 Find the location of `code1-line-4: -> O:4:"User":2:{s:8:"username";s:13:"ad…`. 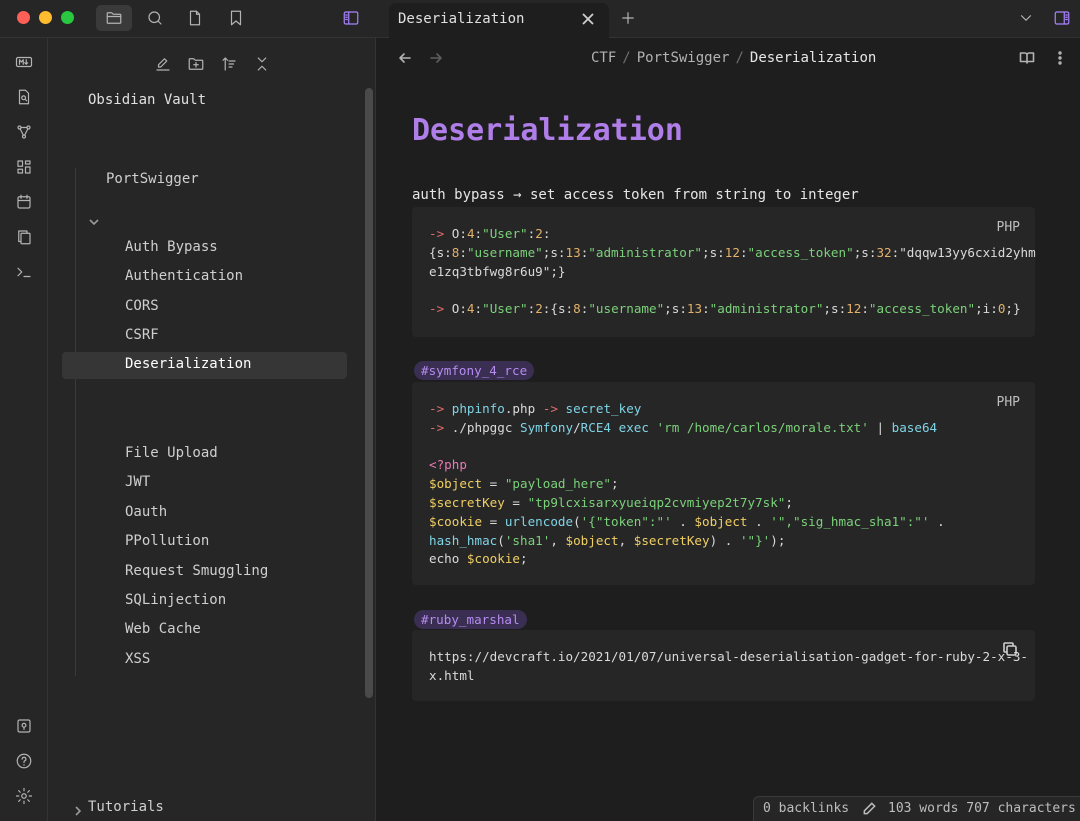

code1-line-4: -> O:4:"User":2:{s:8:"username";s:13:"ad… is located at coordinates (725, 309).